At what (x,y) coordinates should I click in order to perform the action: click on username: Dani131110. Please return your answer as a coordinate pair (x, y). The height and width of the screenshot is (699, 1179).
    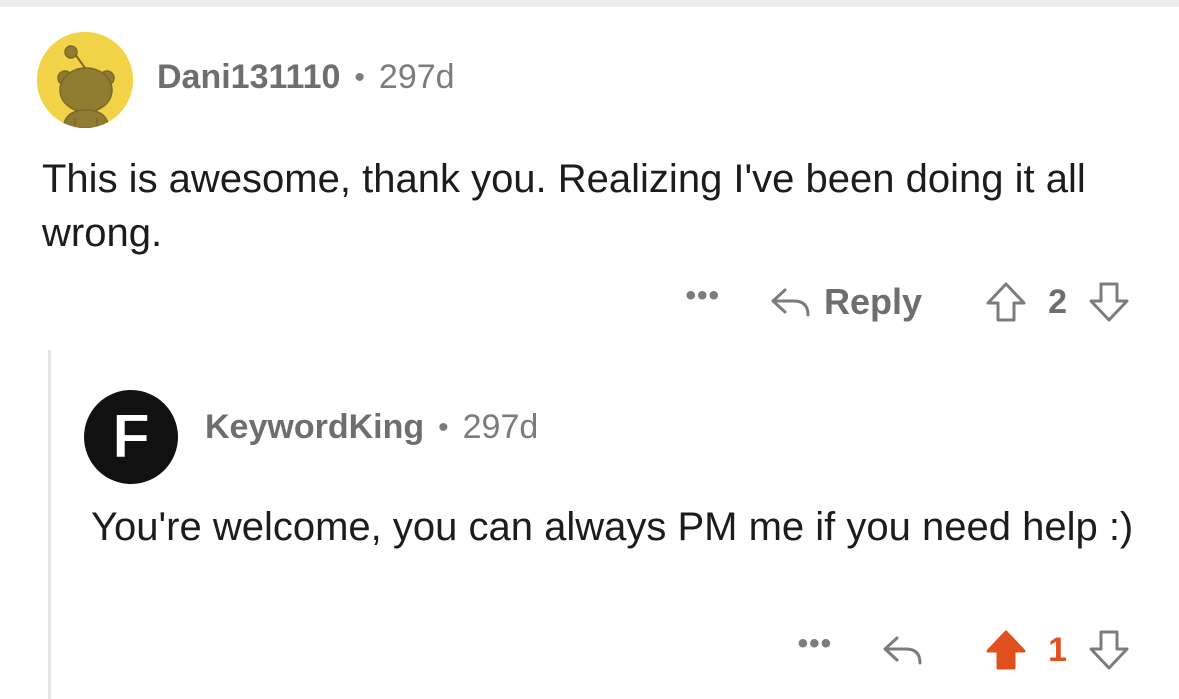
    Looking at the image, I should click on (248, 77).